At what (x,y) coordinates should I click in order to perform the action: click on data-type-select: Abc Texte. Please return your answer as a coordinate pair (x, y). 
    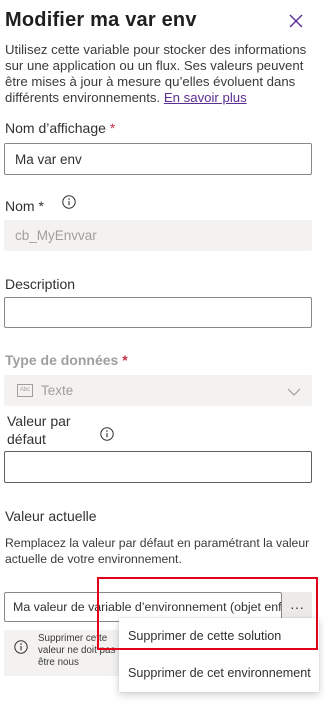
    Looking at the image, I should click on (158, 390).